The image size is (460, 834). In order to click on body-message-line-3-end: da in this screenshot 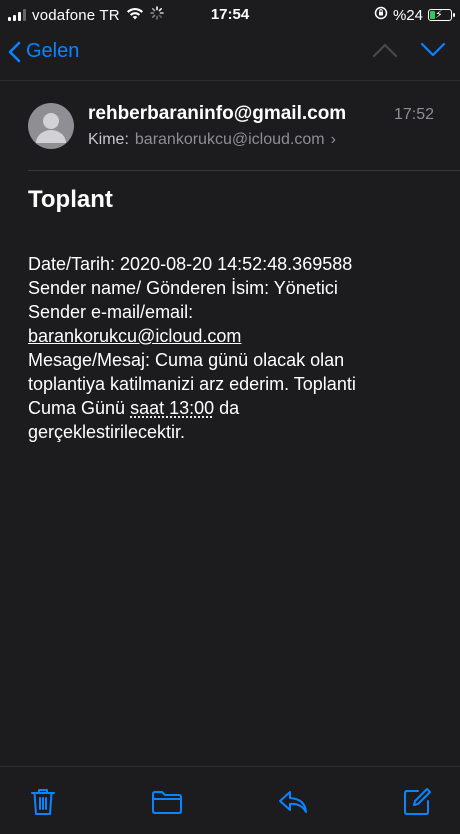, I will do `click(227, 408)`.